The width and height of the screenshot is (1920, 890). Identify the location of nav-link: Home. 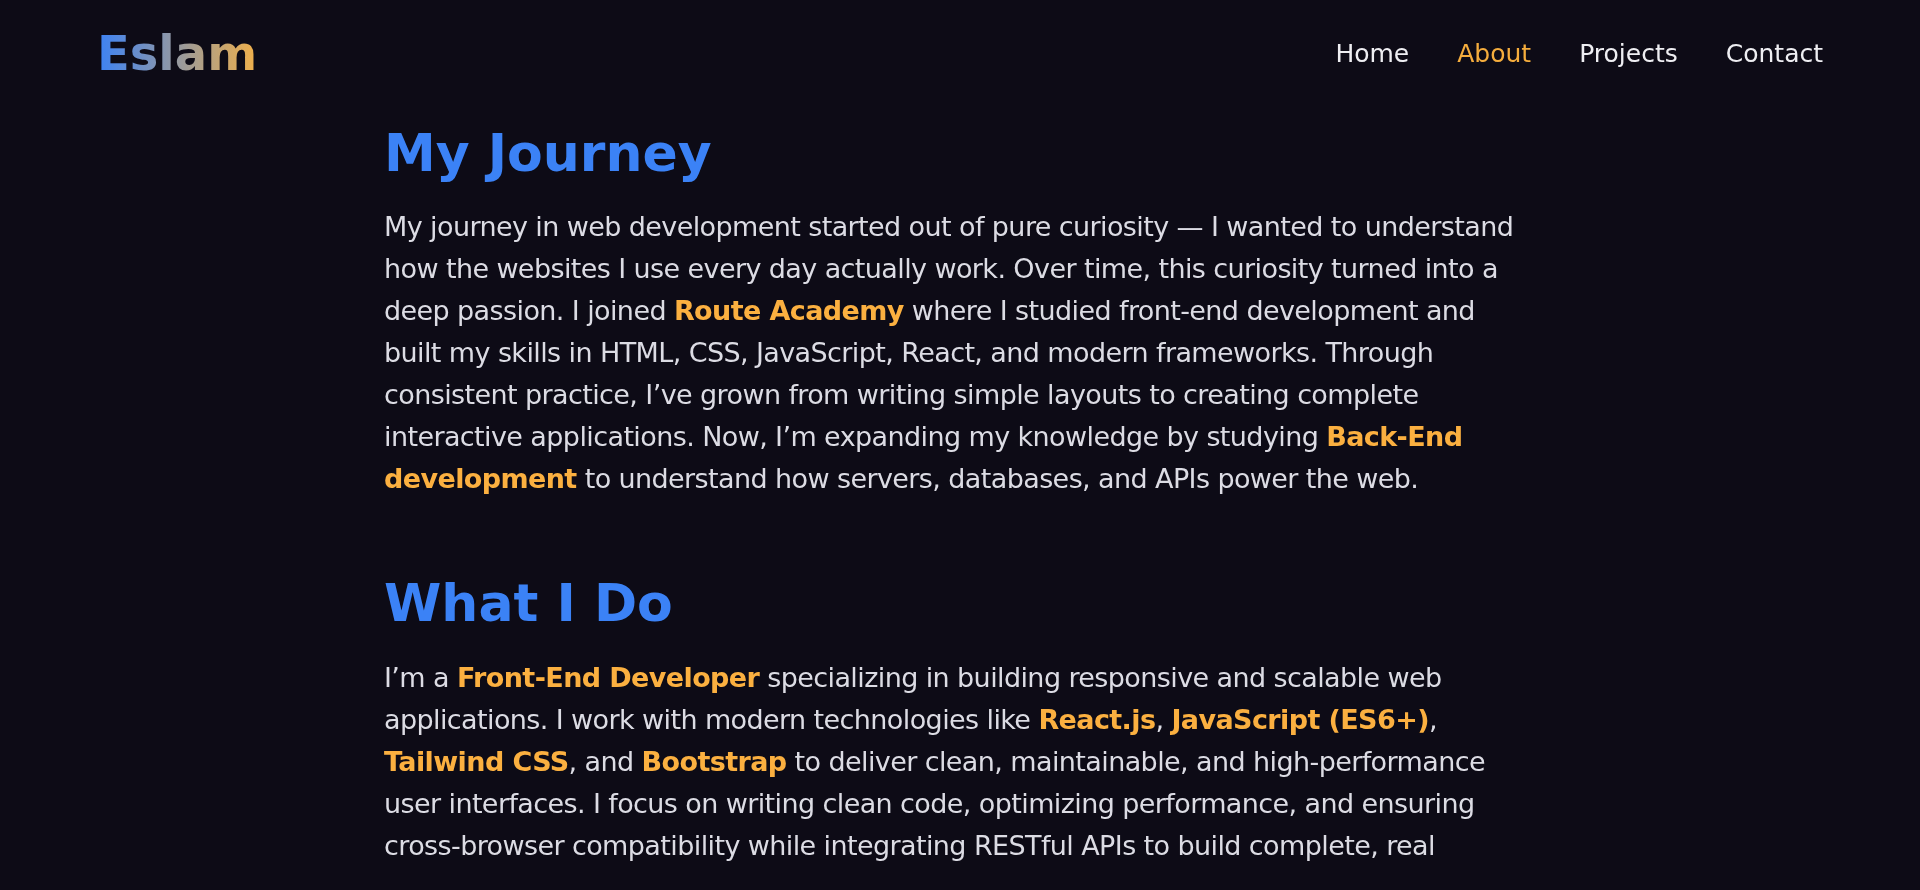
(1372, 53).